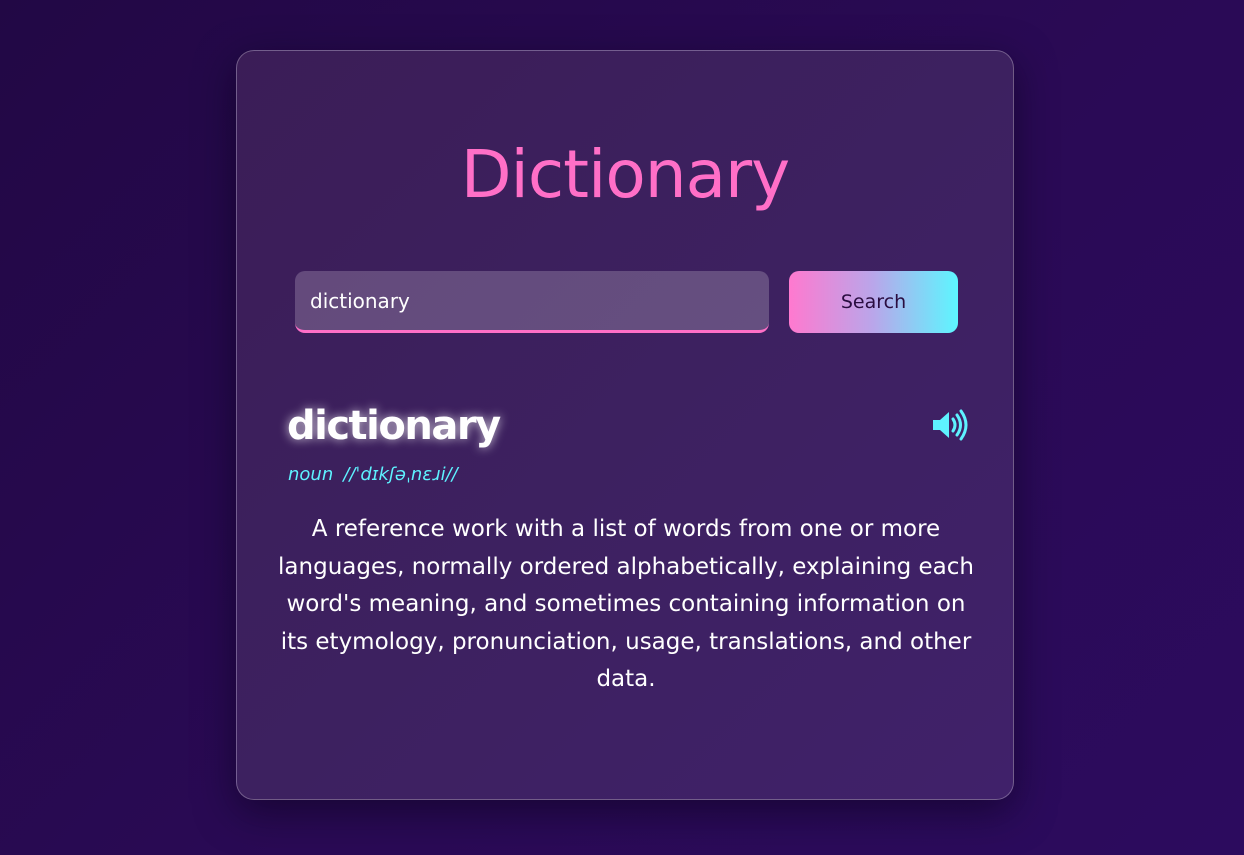 This screenshot has height=855, width=1244. I want to click on part-of-speech: noun, so click(311, 474).